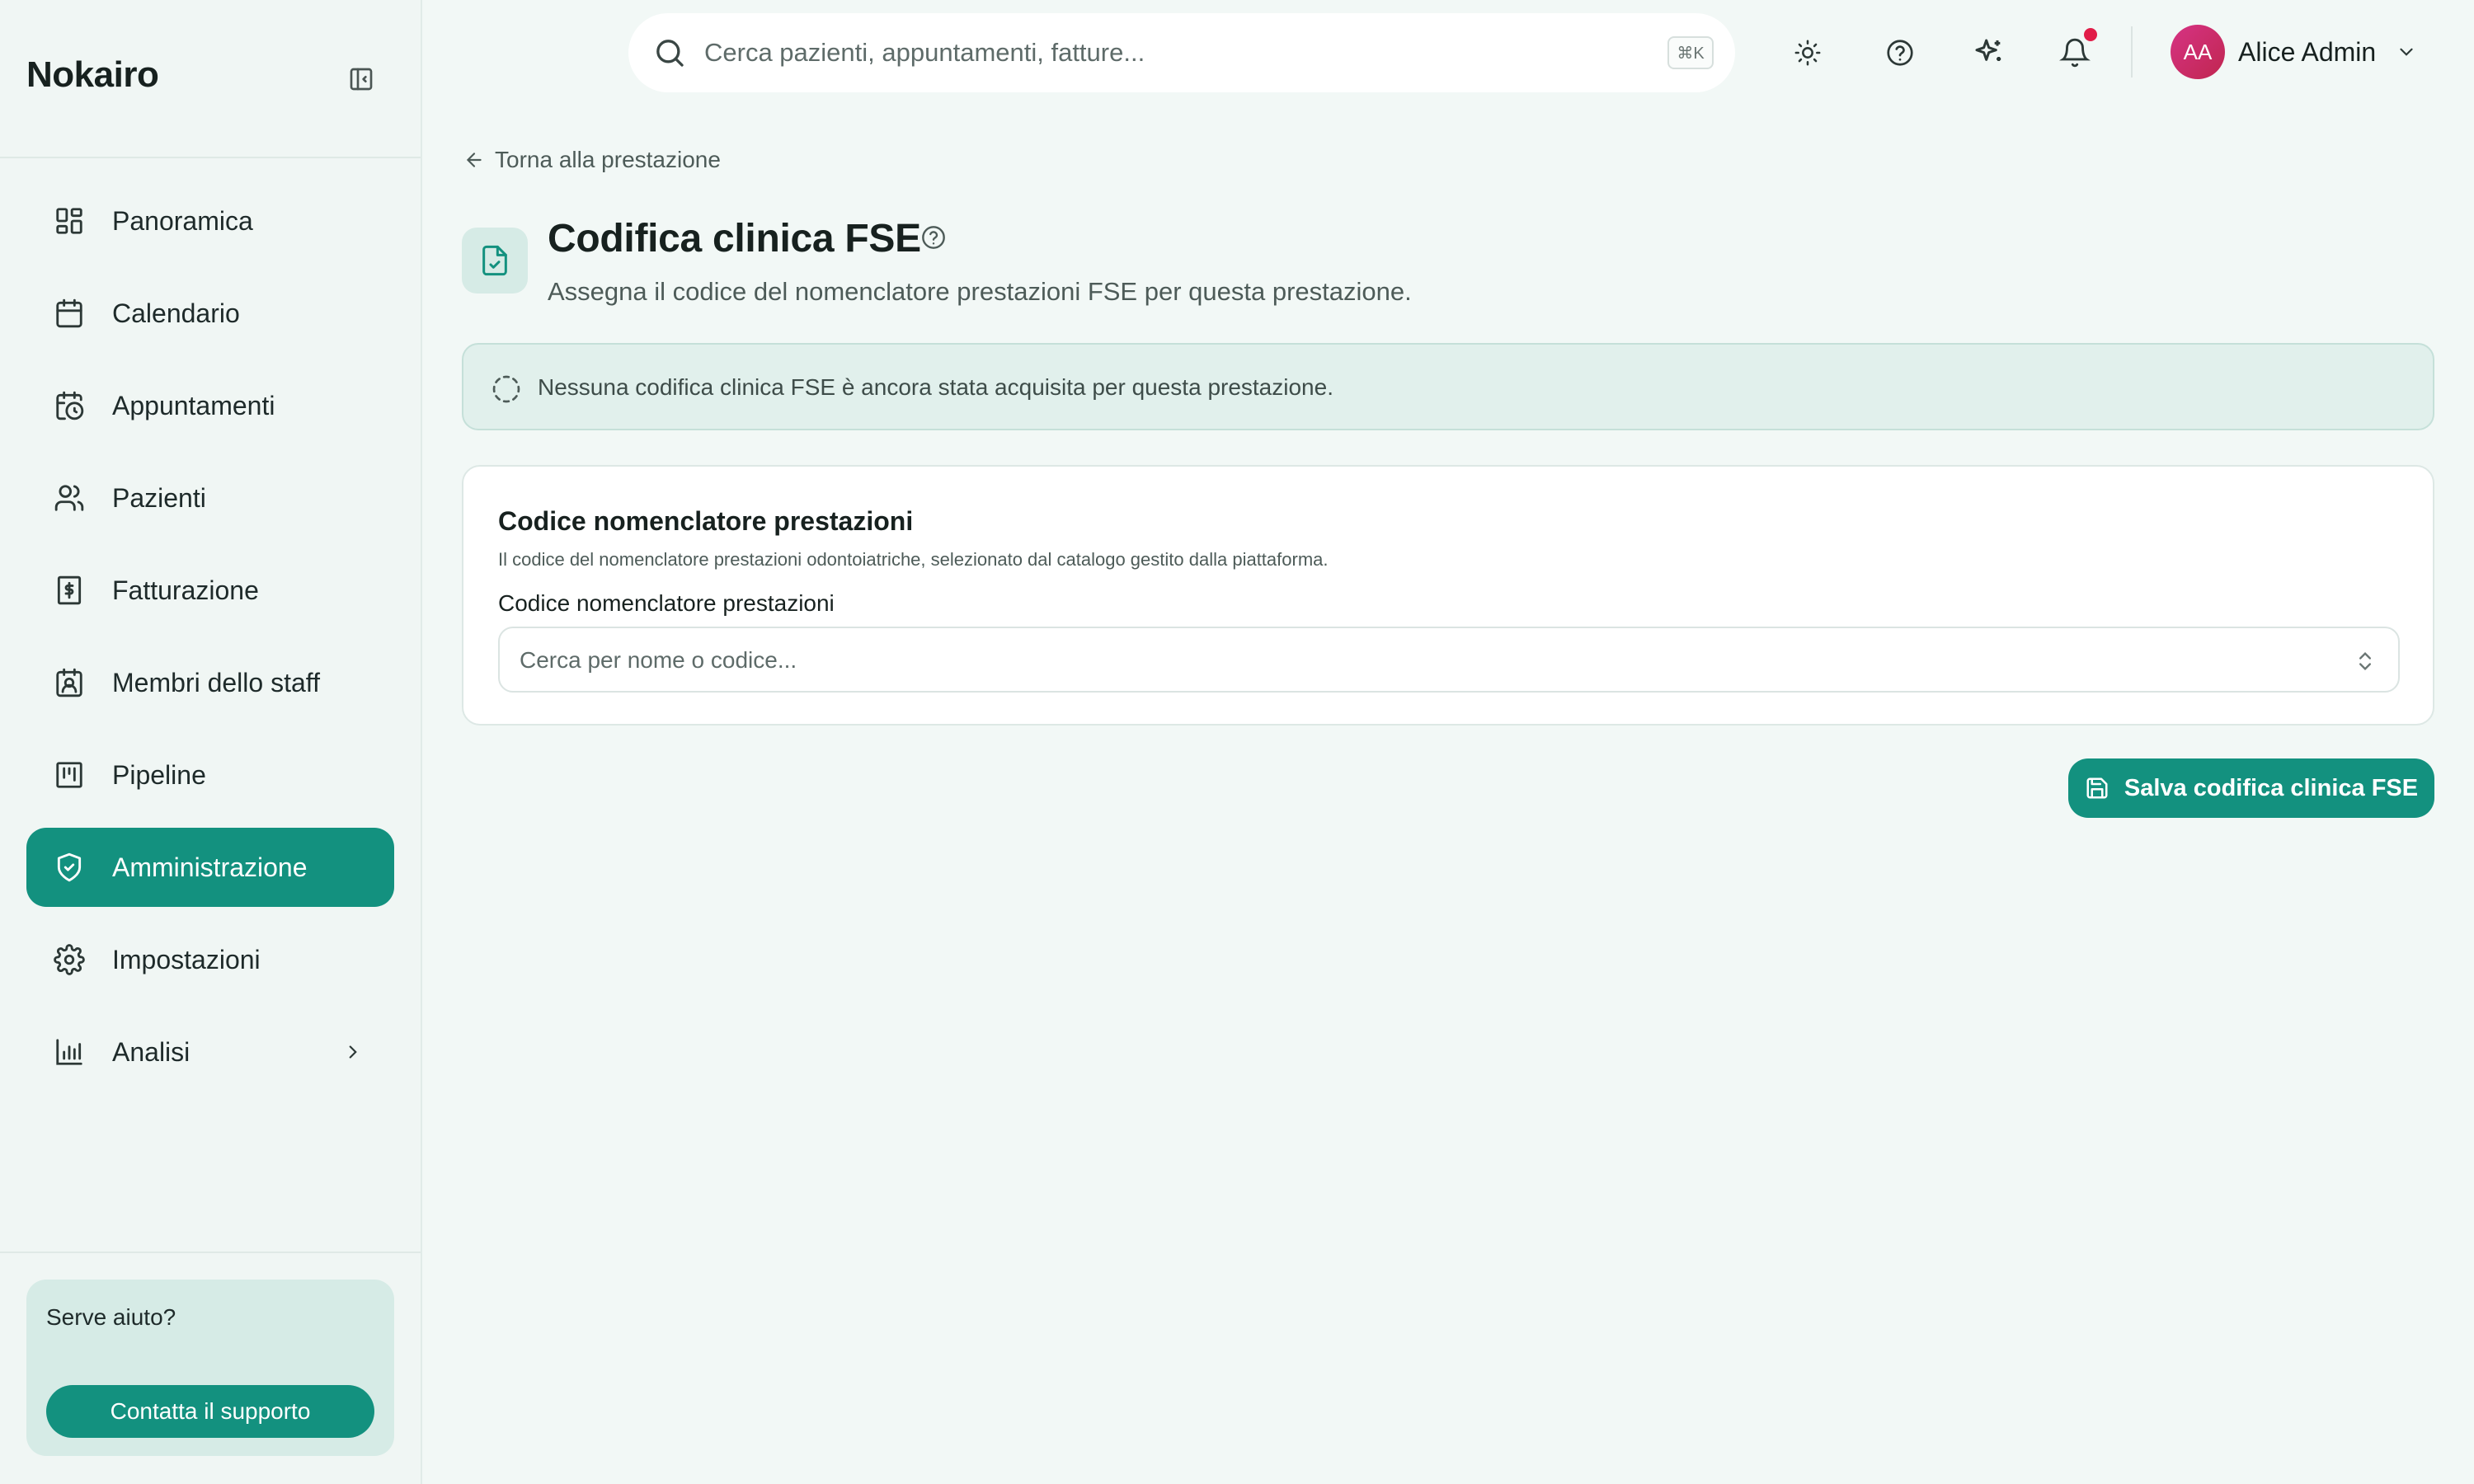  Describe the element at coordinates (1157, 53) in the screenshot. I see `search-input` at that location.